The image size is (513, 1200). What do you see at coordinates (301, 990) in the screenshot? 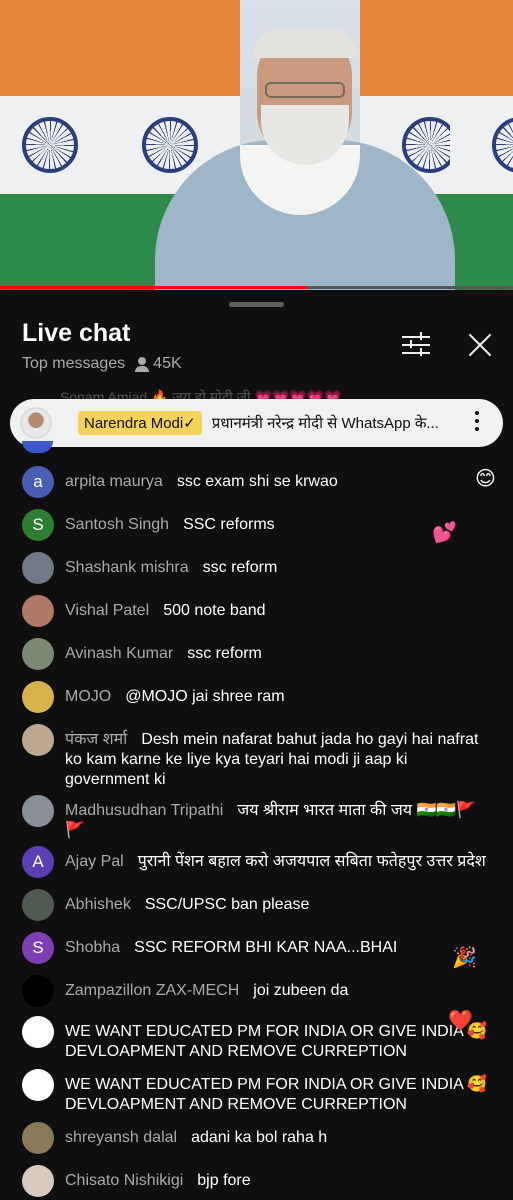
I see `message-text: joi zubeen da` at bounding box center [301, 990].